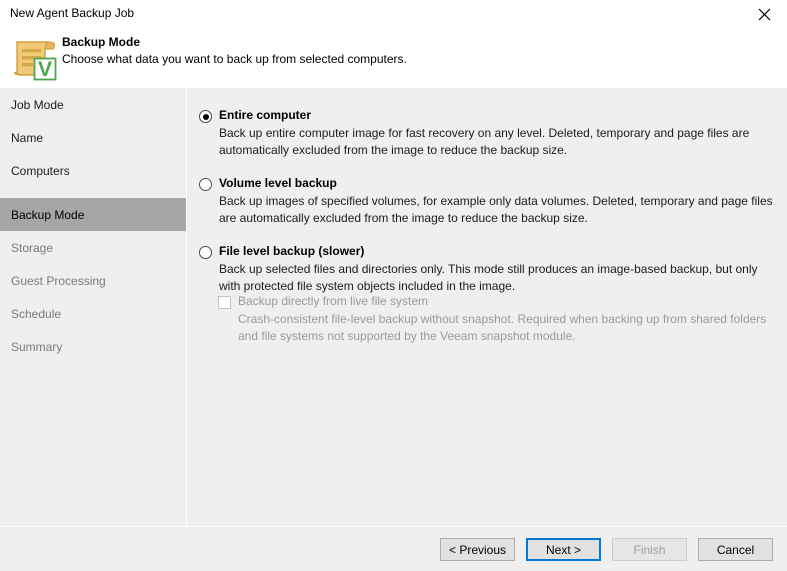 Image resolution: width=787 pixels, height=571 pixels. I want to click on sidebar-item-label: Backup Mode, so click(48, 214).